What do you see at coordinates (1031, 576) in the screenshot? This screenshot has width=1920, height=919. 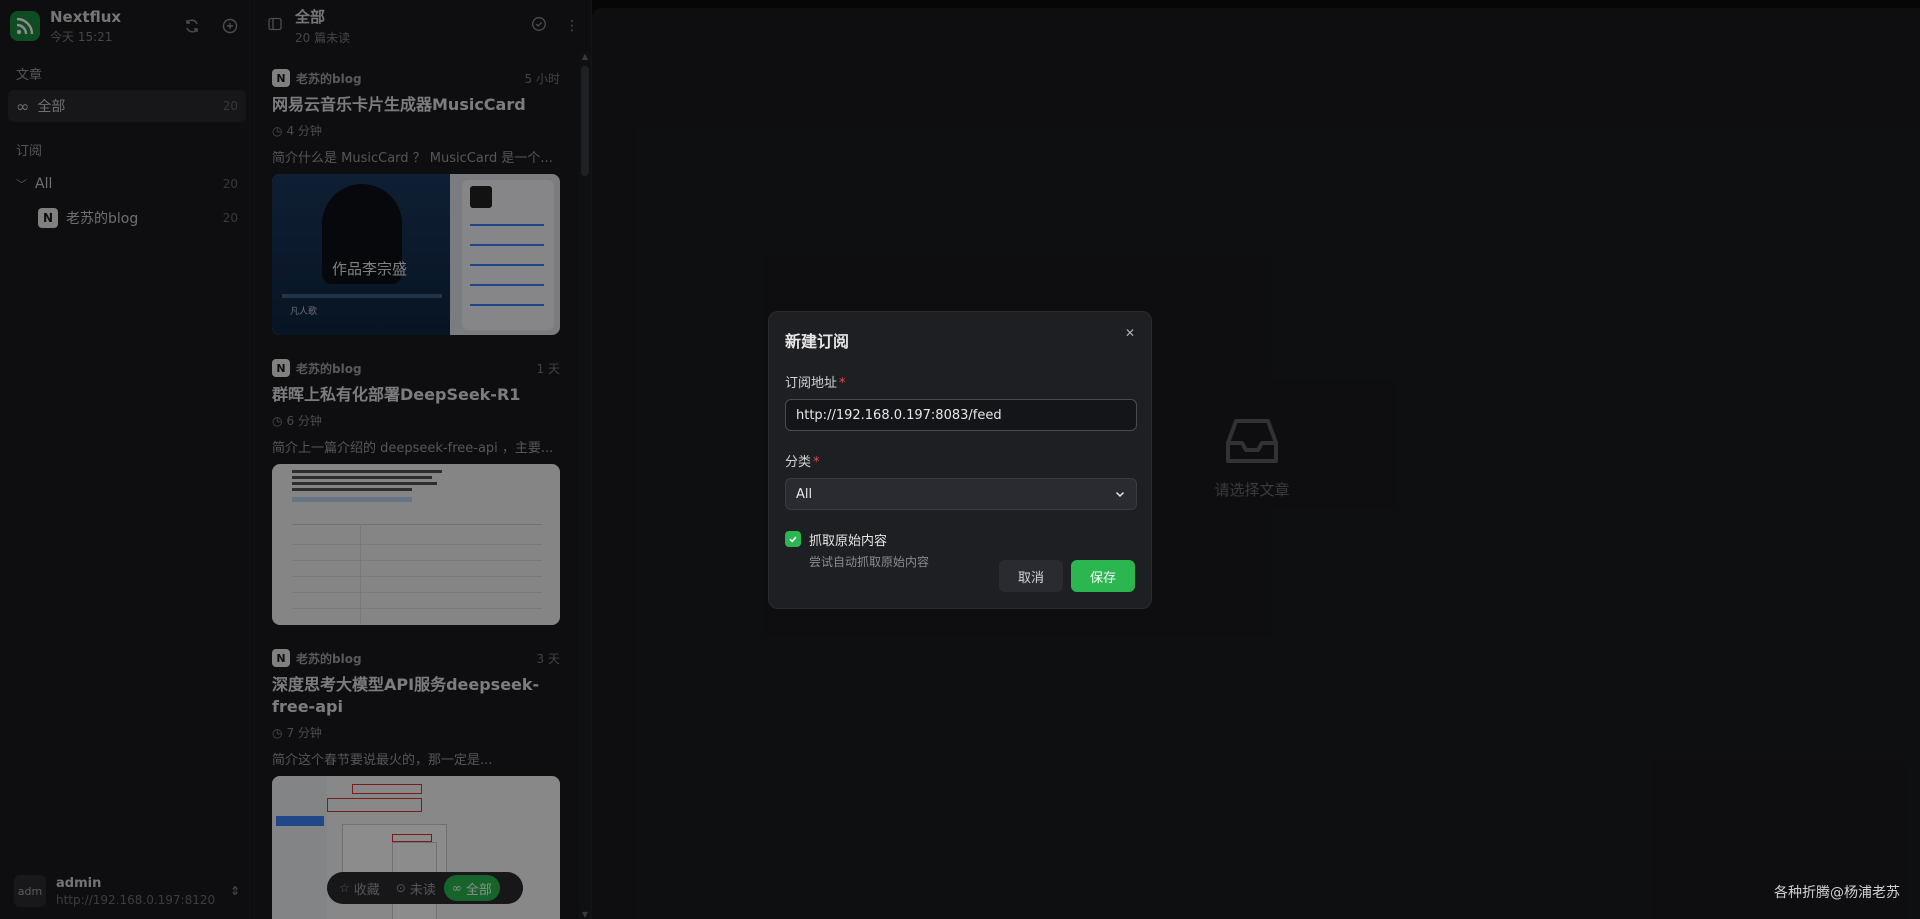 I see `cancel-button: 取消` at bounding box center [1031, 576].